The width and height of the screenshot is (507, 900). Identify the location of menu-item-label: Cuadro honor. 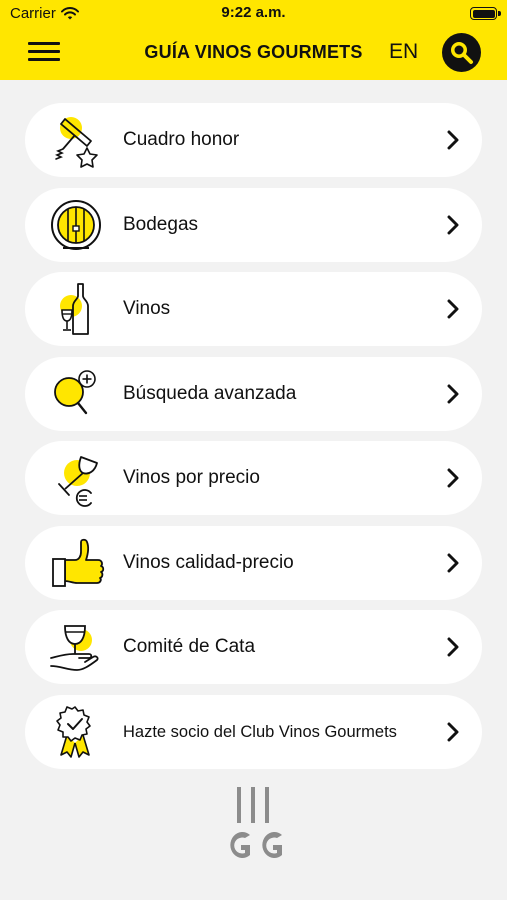
(181, 139).